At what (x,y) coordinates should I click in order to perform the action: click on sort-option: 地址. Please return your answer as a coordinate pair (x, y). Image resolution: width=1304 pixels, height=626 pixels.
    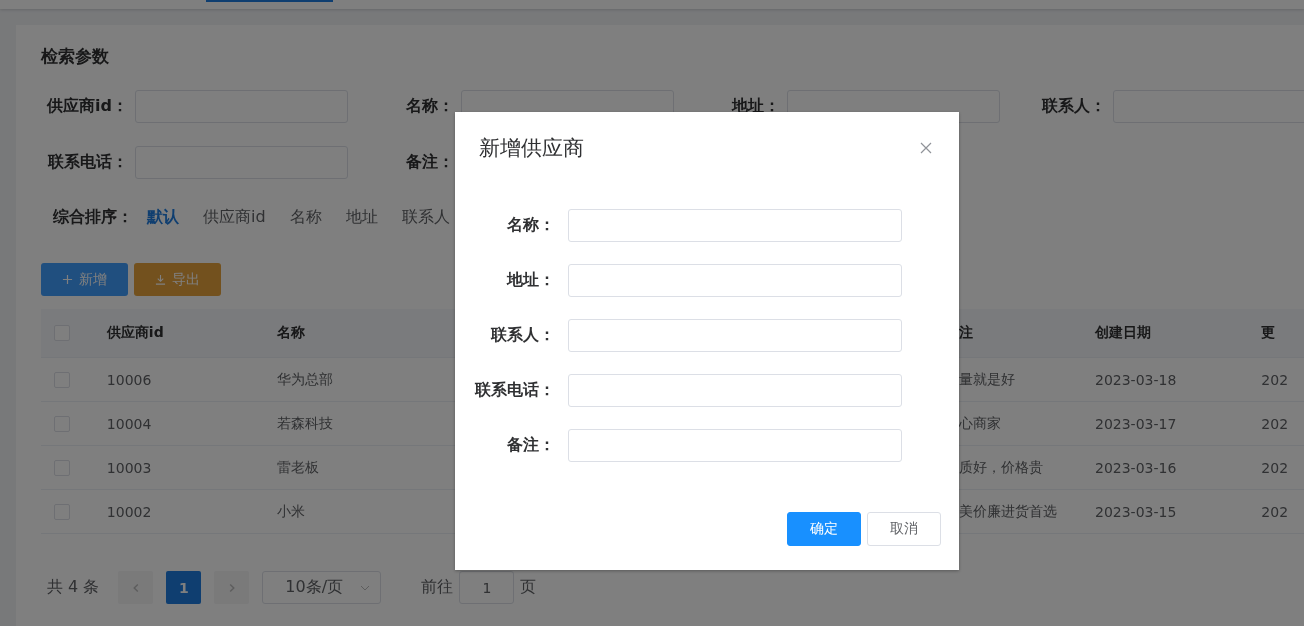
    Looking at the image, I should click on (361, 217).